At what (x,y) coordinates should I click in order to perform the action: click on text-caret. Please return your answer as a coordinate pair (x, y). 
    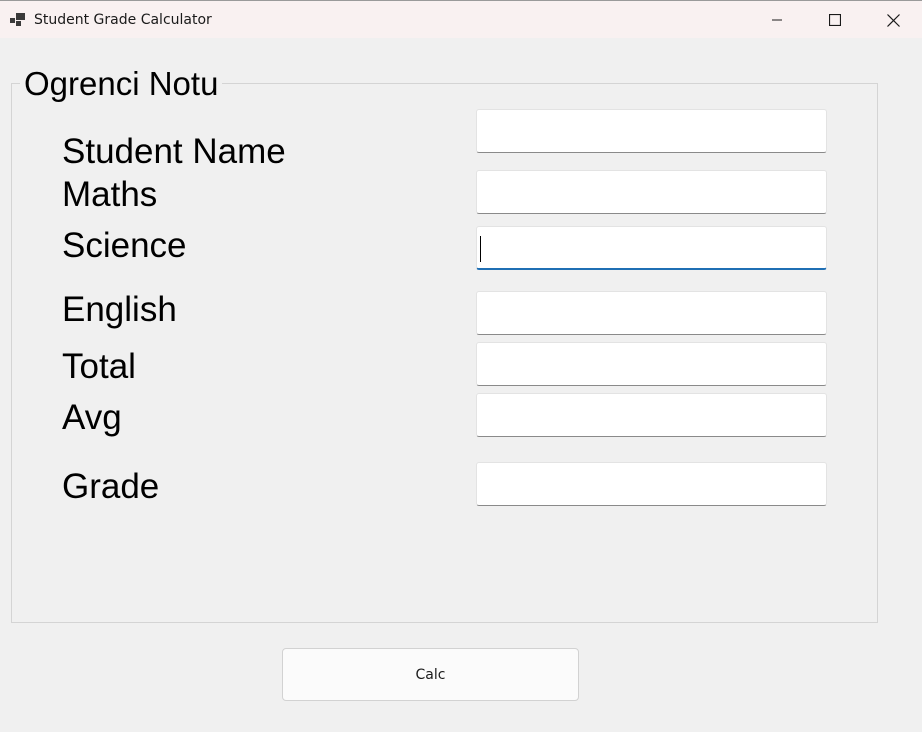
    Looking at the image, I should click on (480, 249).